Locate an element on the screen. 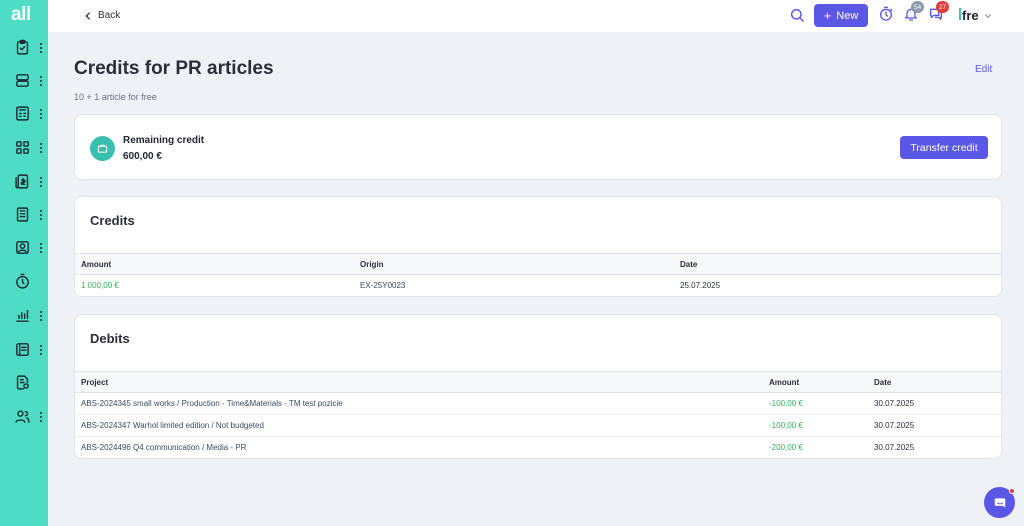 The height and width of the screenshot is (526, 1024). back-button: Back is located at coordinates (102, 15).